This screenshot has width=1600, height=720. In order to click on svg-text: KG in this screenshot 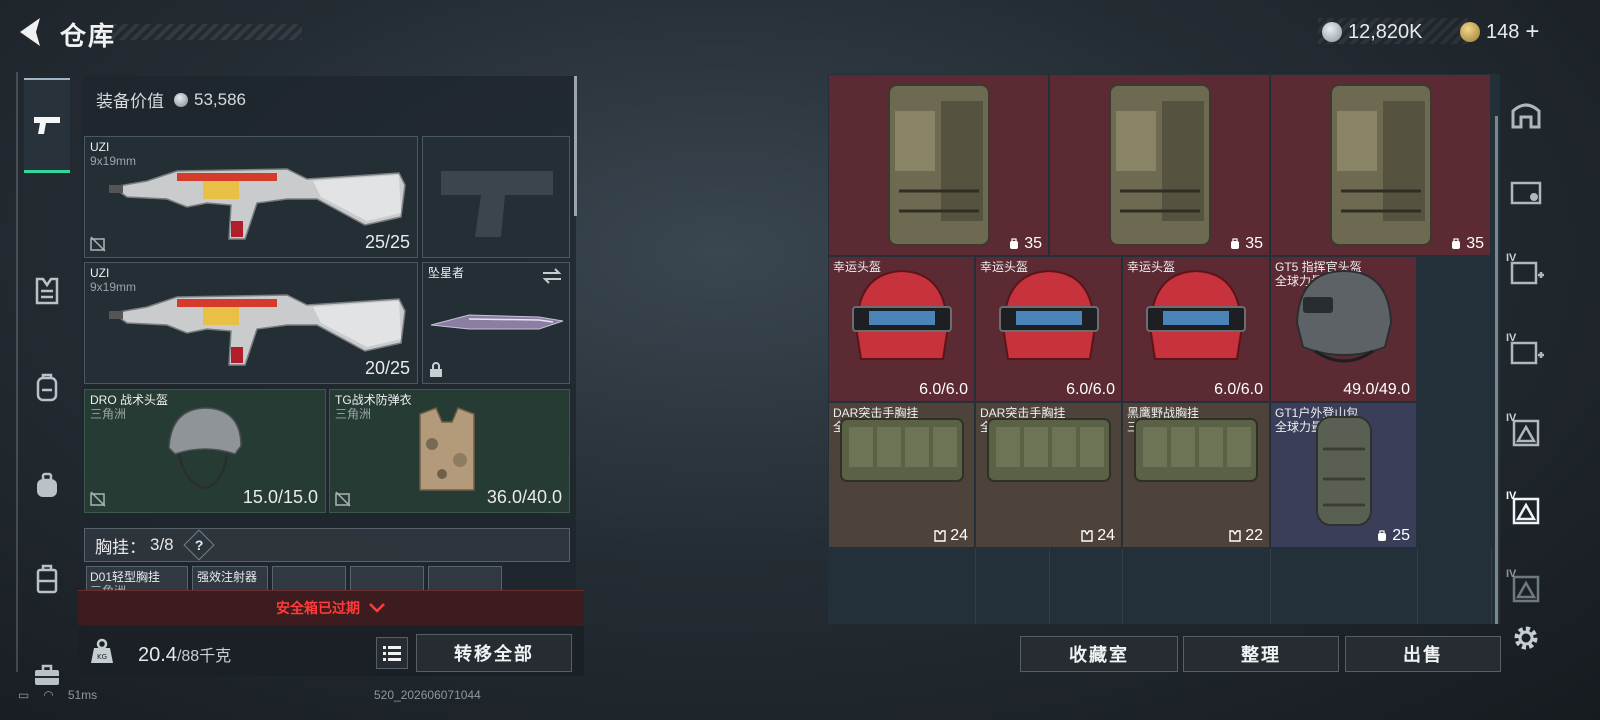, I will do `click(102, 657)`.